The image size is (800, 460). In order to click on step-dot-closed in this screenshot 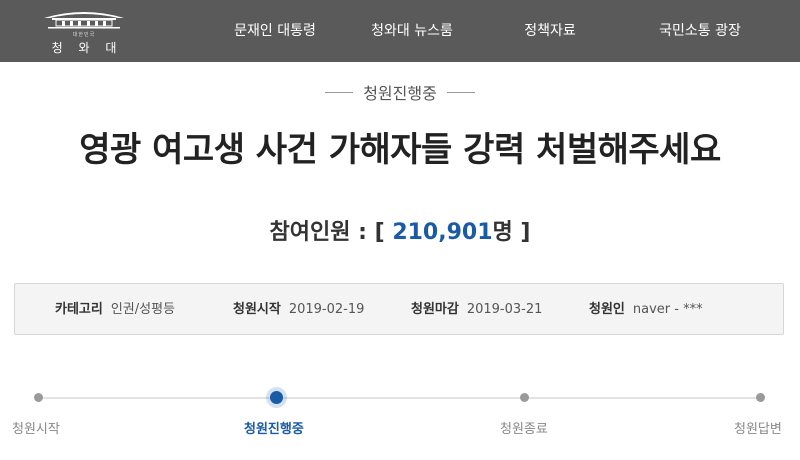, I will do `click(524, 397)`.